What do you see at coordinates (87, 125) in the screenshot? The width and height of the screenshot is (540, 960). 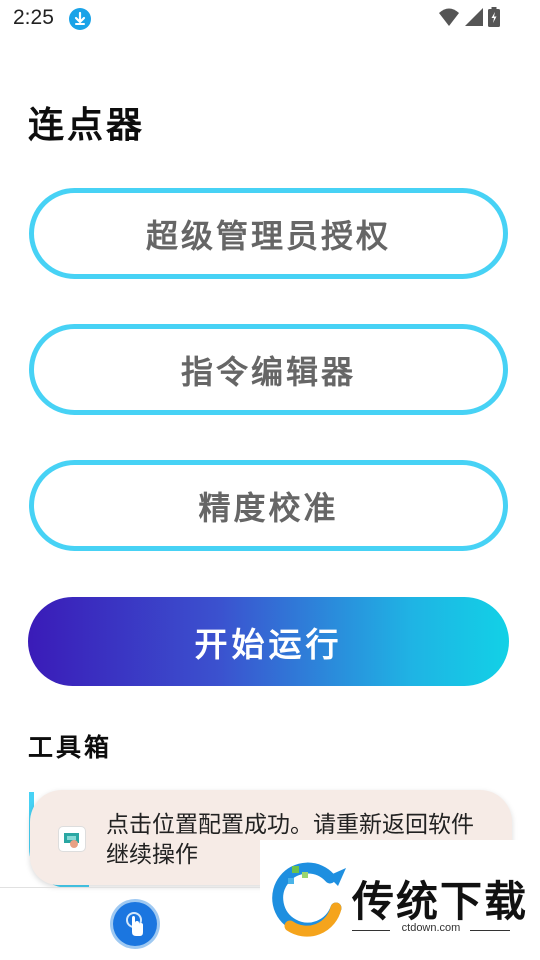 I see `page-title: 连点器` at bounding box center [87, 125].